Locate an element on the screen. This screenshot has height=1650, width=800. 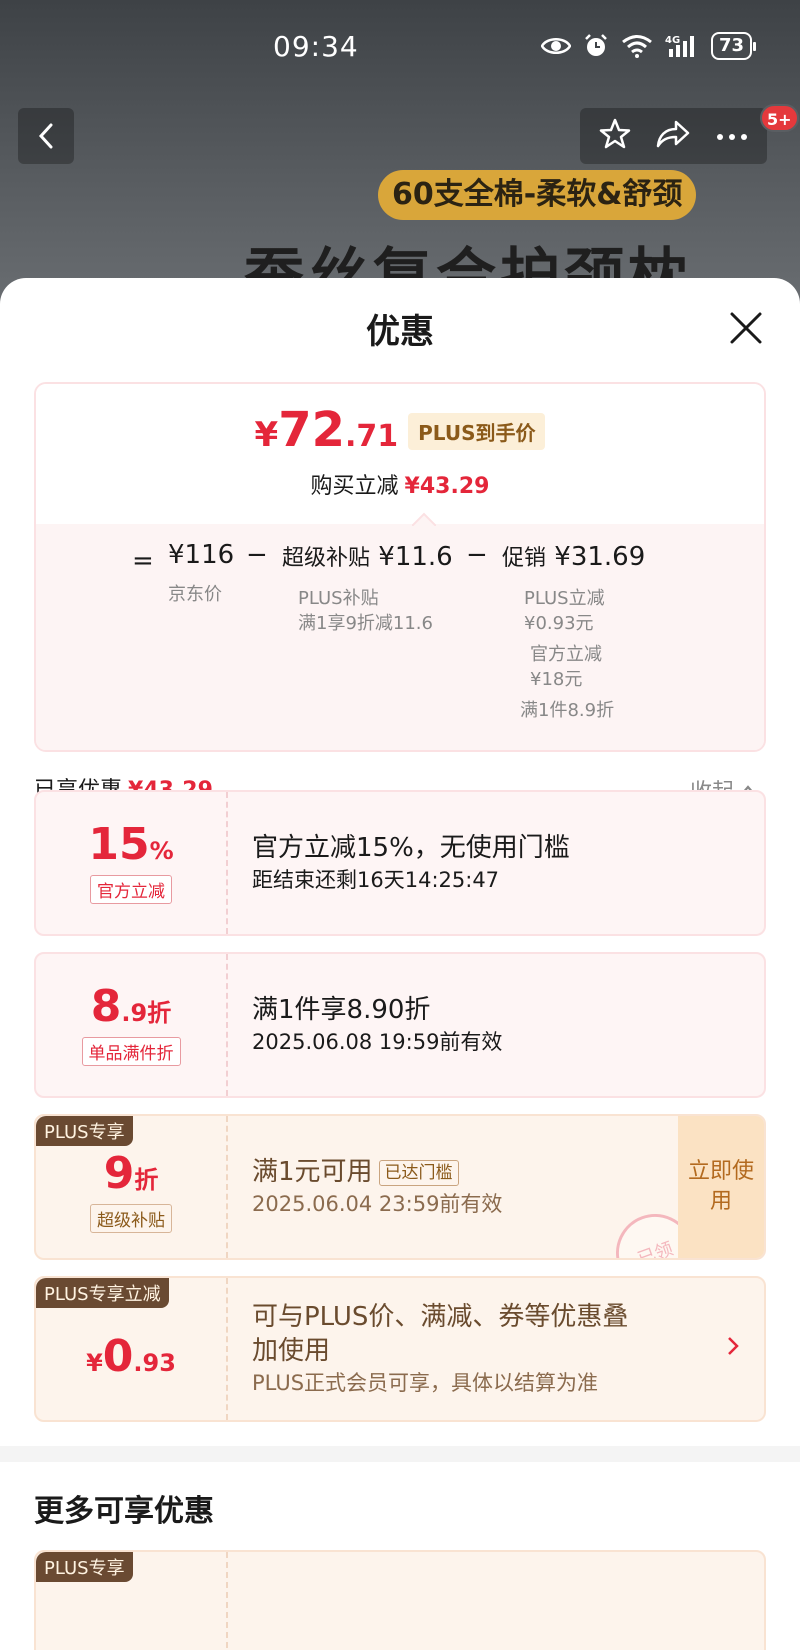
status-icons: 4G 73 is located at coordinates (648, 46).